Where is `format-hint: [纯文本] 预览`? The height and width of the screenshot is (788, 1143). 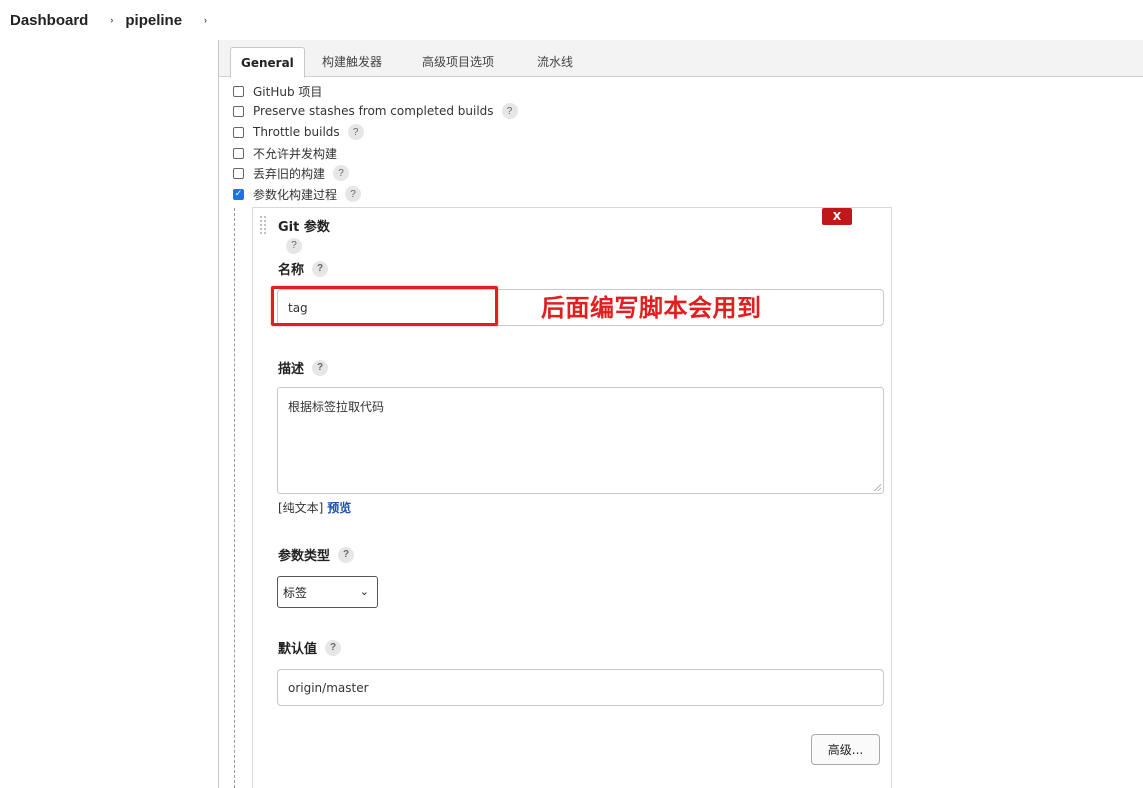
format-hint: [纯文本] 预览 is located at coordinates (314, 507).